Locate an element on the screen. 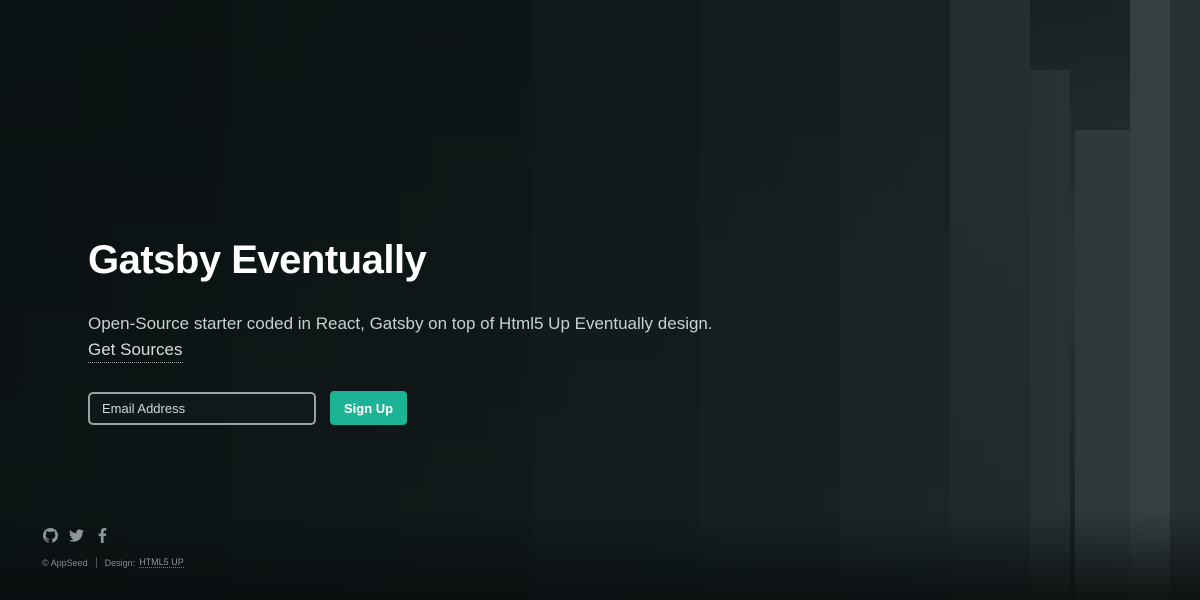 This screenshot has height=600, width=1200. email-input is located at coordinates (202, 408).